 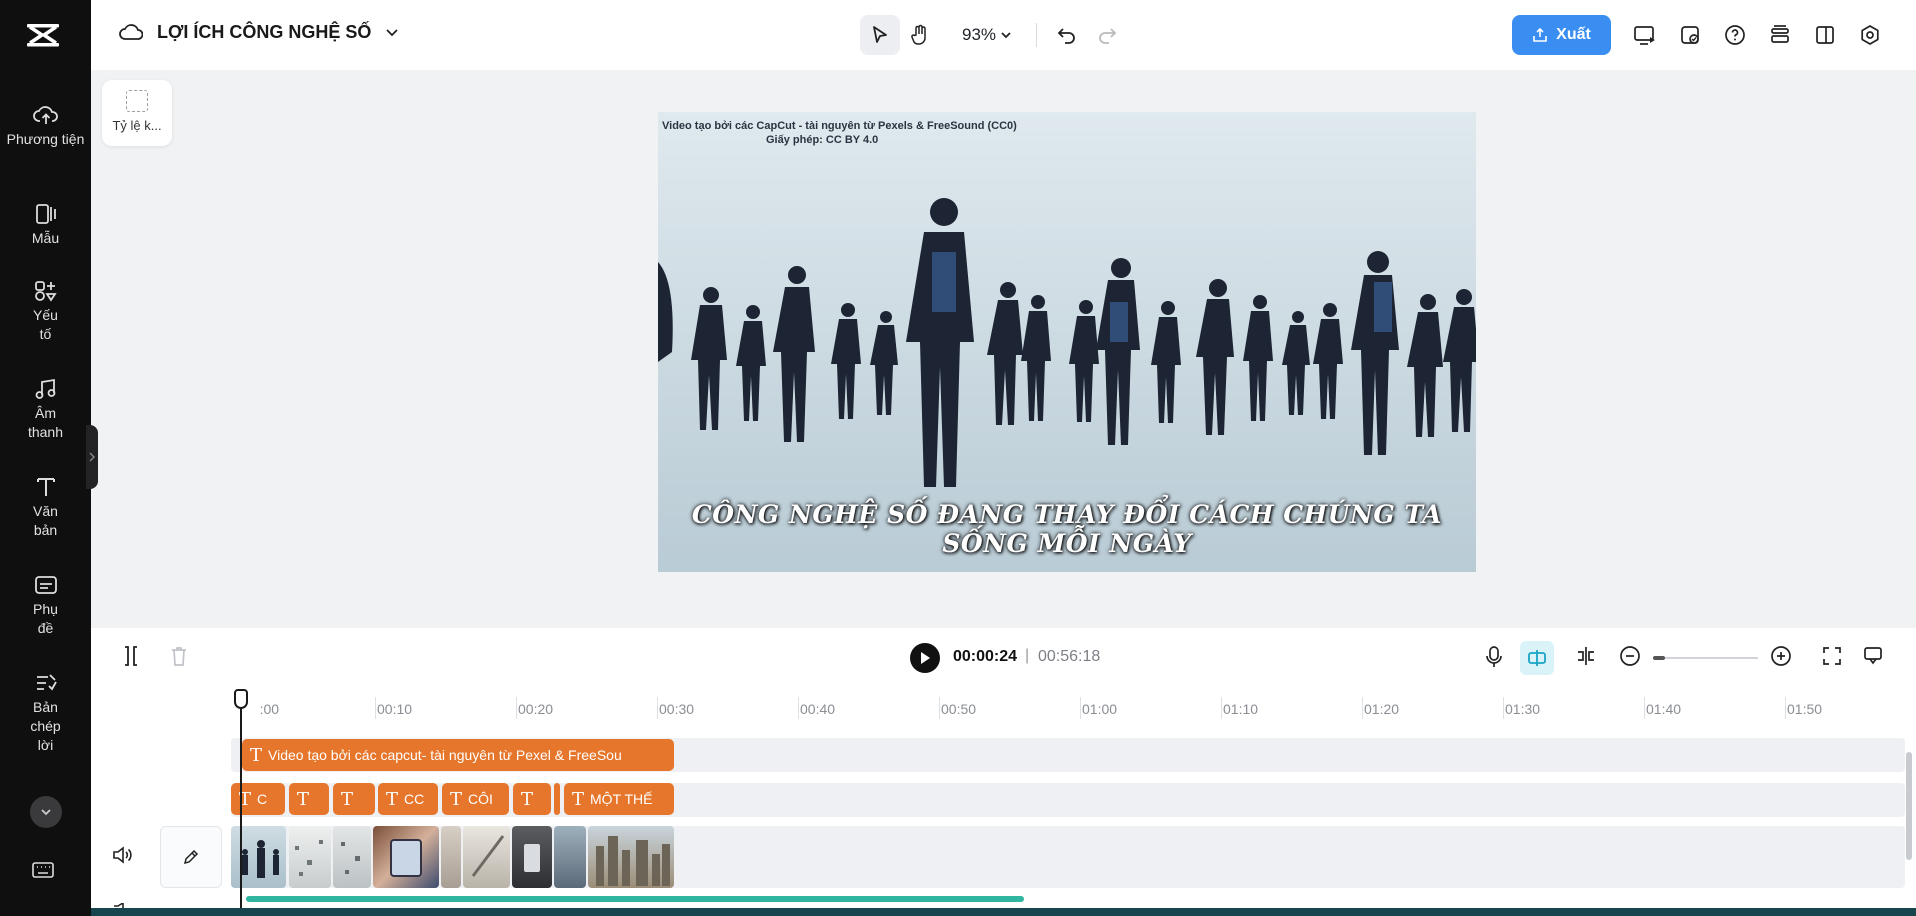 I want to click on track-mute-button, so click(x=122, y=857).